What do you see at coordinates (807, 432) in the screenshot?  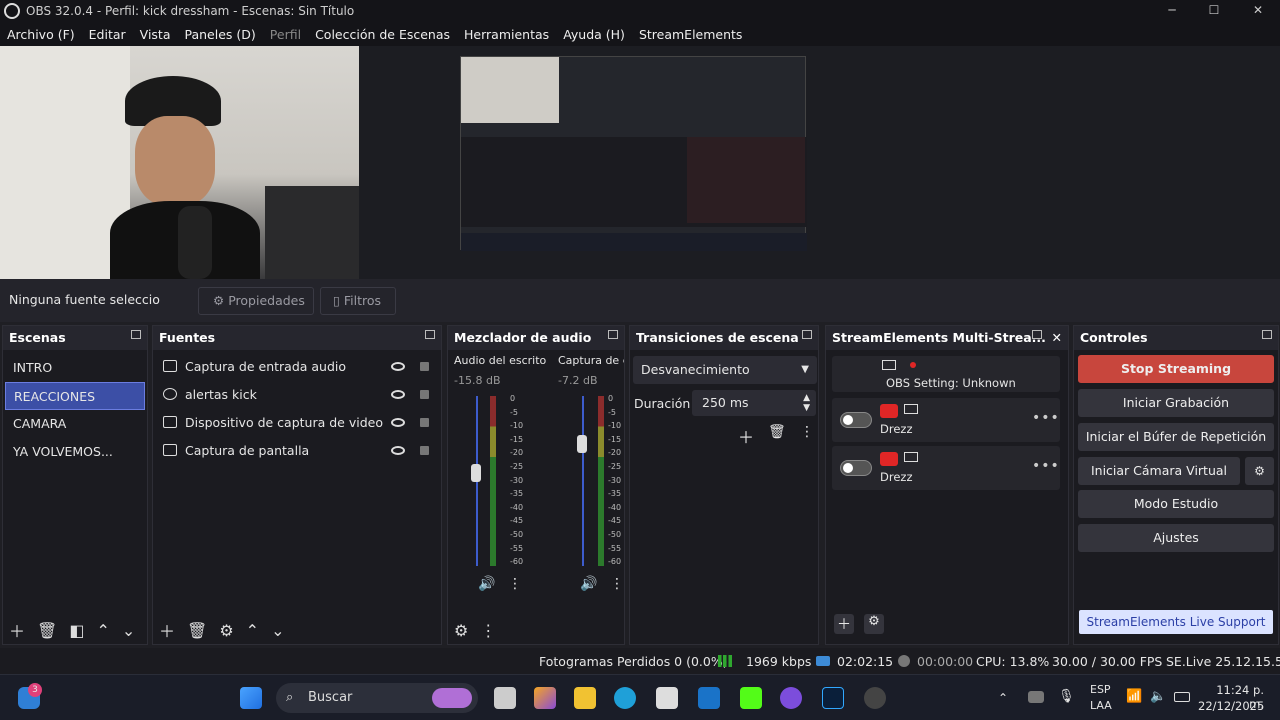 I see `transition-menu-button: ⋮` at bounding box center [807, 432].